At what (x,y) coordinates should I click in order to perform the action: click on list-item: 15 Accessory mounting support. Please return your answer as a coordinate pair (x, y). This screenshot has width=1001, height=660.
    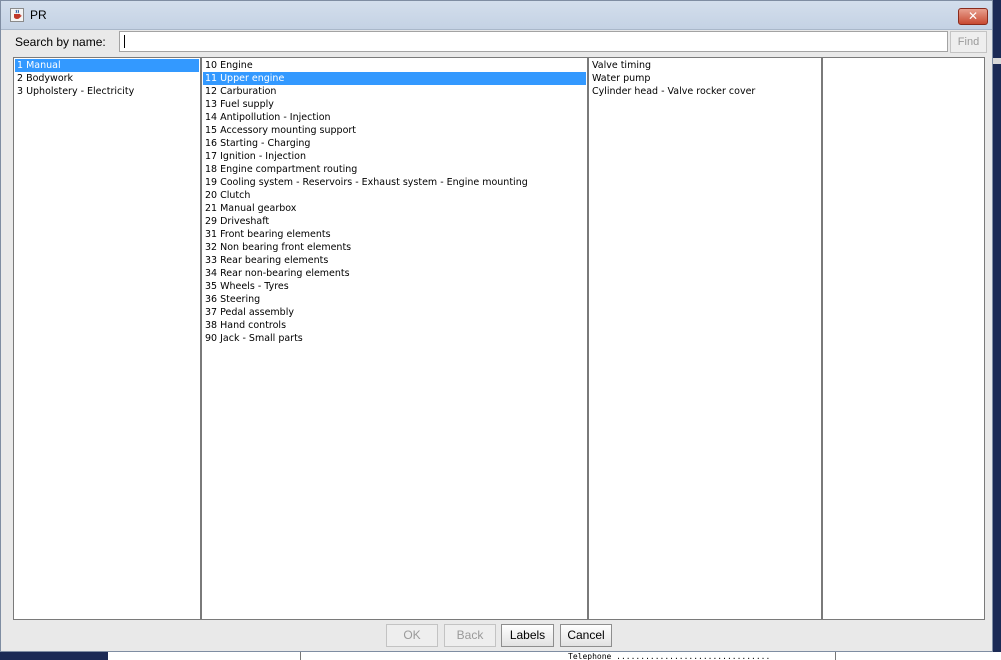
    Looking at the image, I should click on (394, 130).